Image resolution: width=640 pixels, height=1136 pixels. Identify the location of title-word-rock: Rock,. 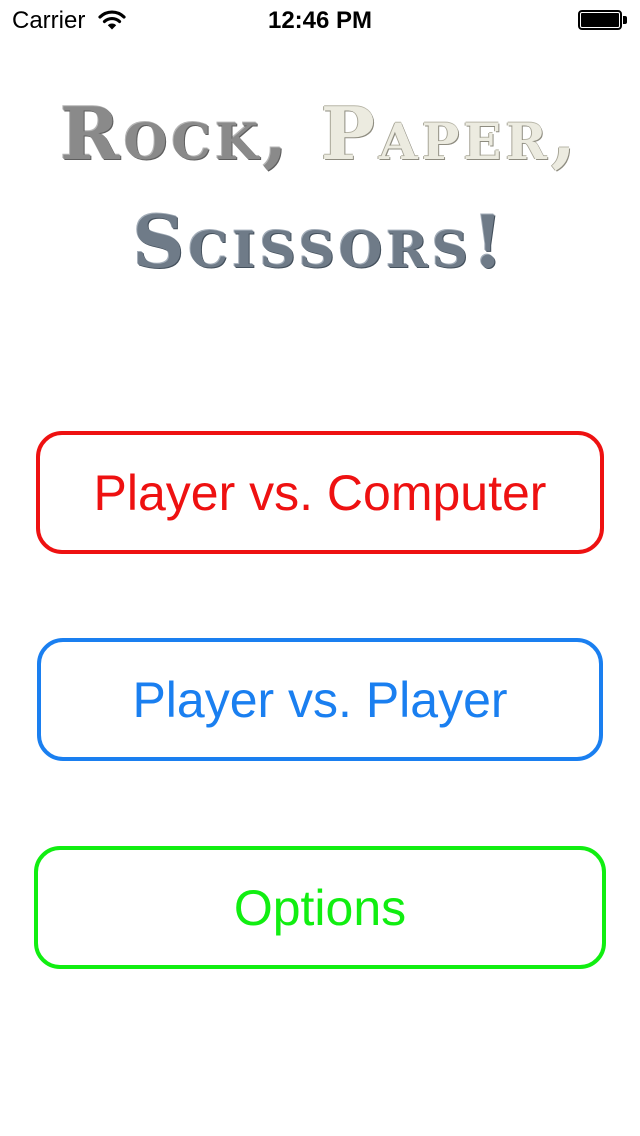
(175, 133).